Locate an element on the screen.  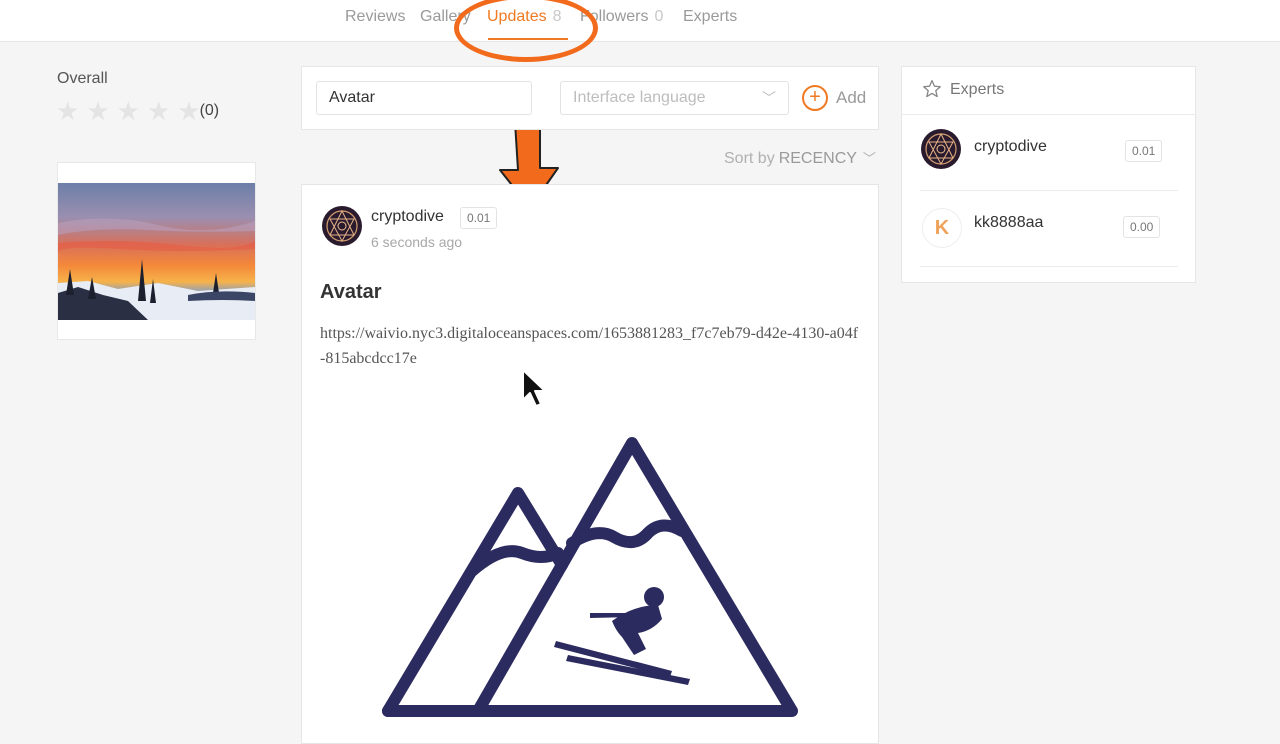
overall-rating-label: Overall is located at coordinates (82, 78).